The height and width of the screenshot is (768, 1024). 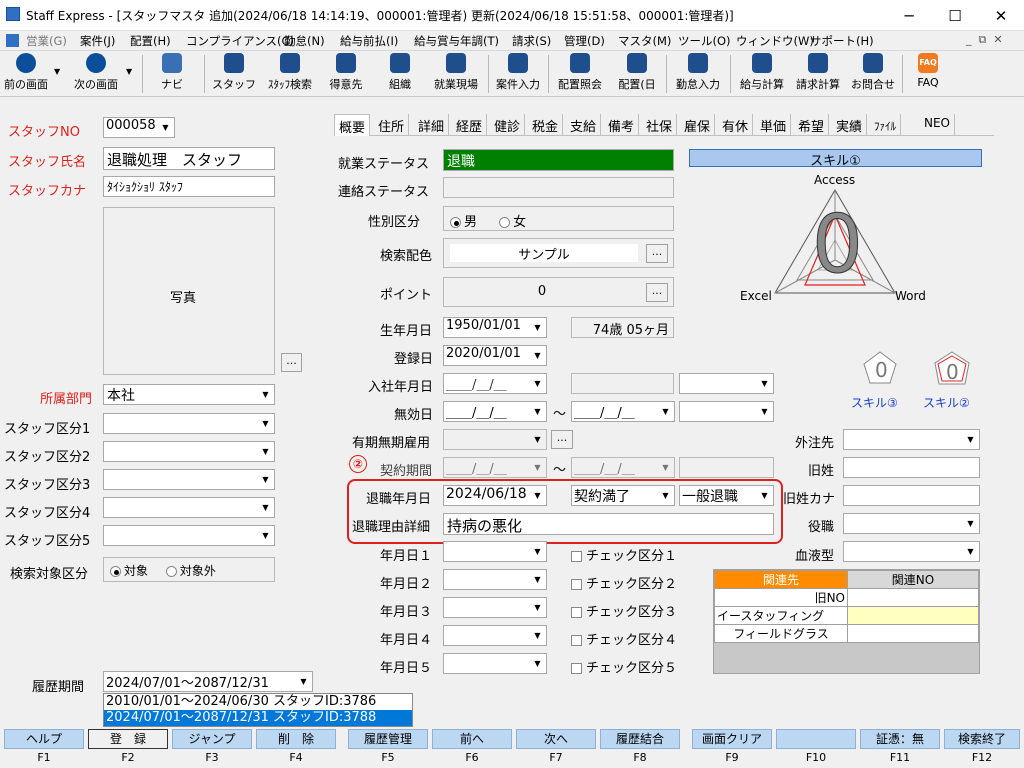 What do you see at coordinates (1001, 15) in the screenshot?
I see `close-icon: ✕` at bounding box center [1001, 15].